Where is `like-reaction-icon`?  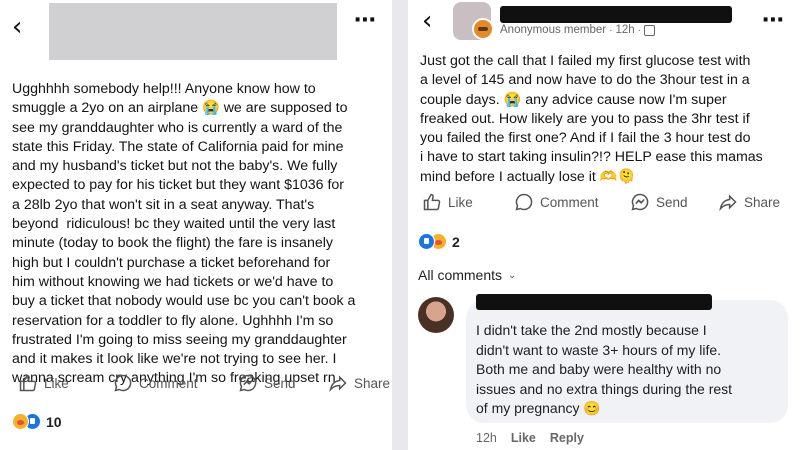 like-reaction-icon is located at coordinates (426, 241).